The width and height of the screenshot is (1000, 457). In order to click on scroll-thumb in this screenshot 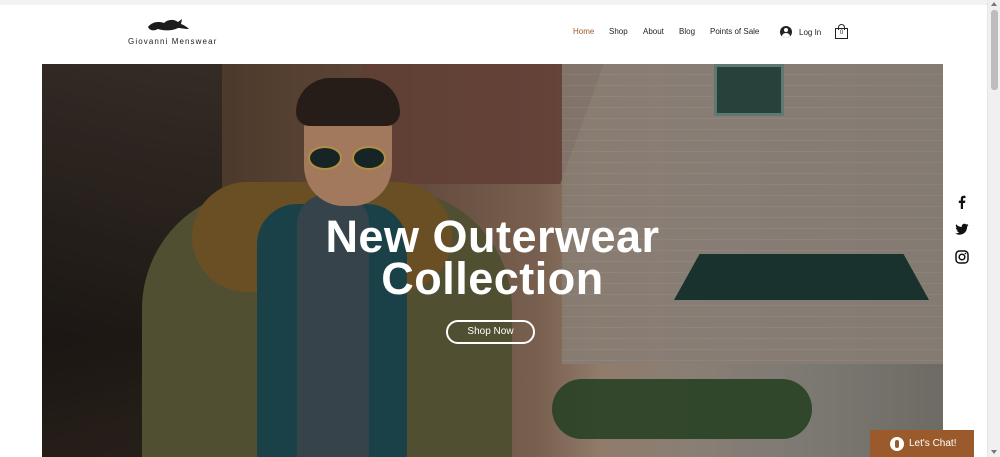, I will do `click(994, 50)`.